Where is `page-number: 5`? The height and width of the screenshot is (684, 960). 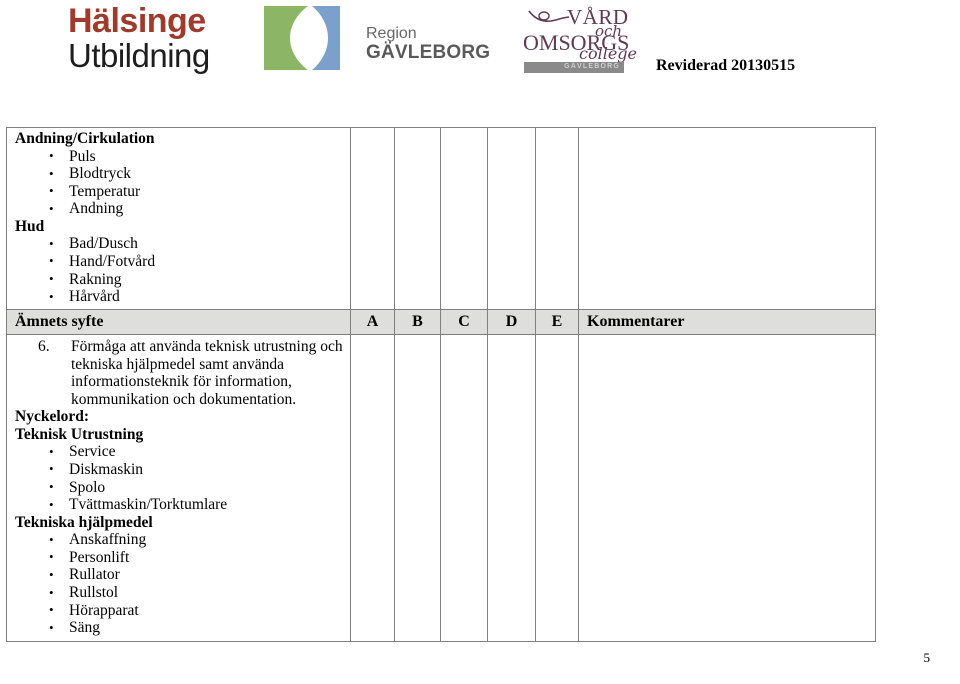
page-number: 5 is located at coordinates (927, 657).